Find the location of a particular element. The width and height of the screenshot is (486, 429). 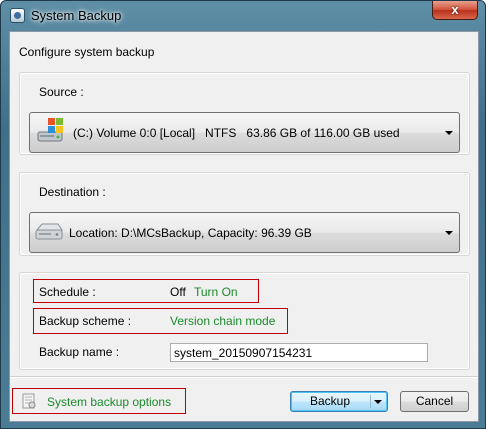

schedule-value: Off is located at coordinates (178, 292).